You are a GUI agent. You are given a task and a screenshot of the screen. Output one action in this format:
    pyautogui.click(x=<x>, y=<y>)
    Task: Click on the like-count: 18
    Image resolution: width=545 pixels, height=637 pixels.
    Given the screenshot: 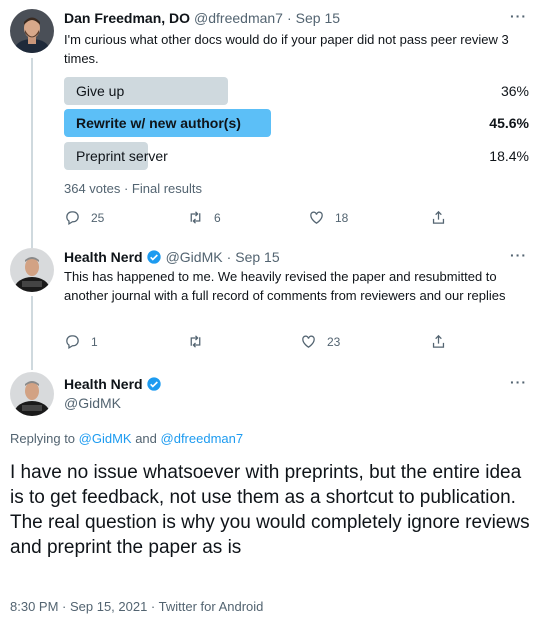 What is the action you would take?
    pyautogui.click(x=342, y=217)
    